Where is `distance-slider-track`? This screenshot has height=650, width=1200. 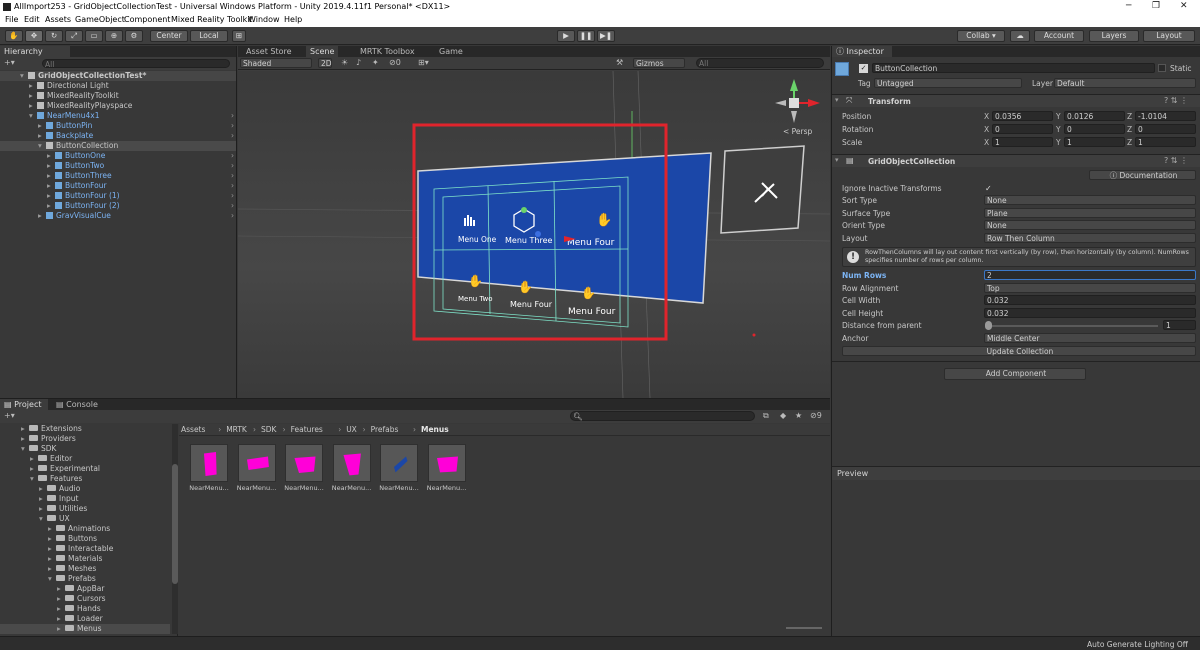 distance-slider-track is located at coordinates (1073, 326).